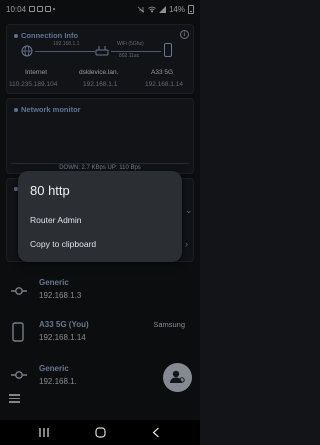 The image size is (320, 445). I want to click on home-icon, so click(100, 432).